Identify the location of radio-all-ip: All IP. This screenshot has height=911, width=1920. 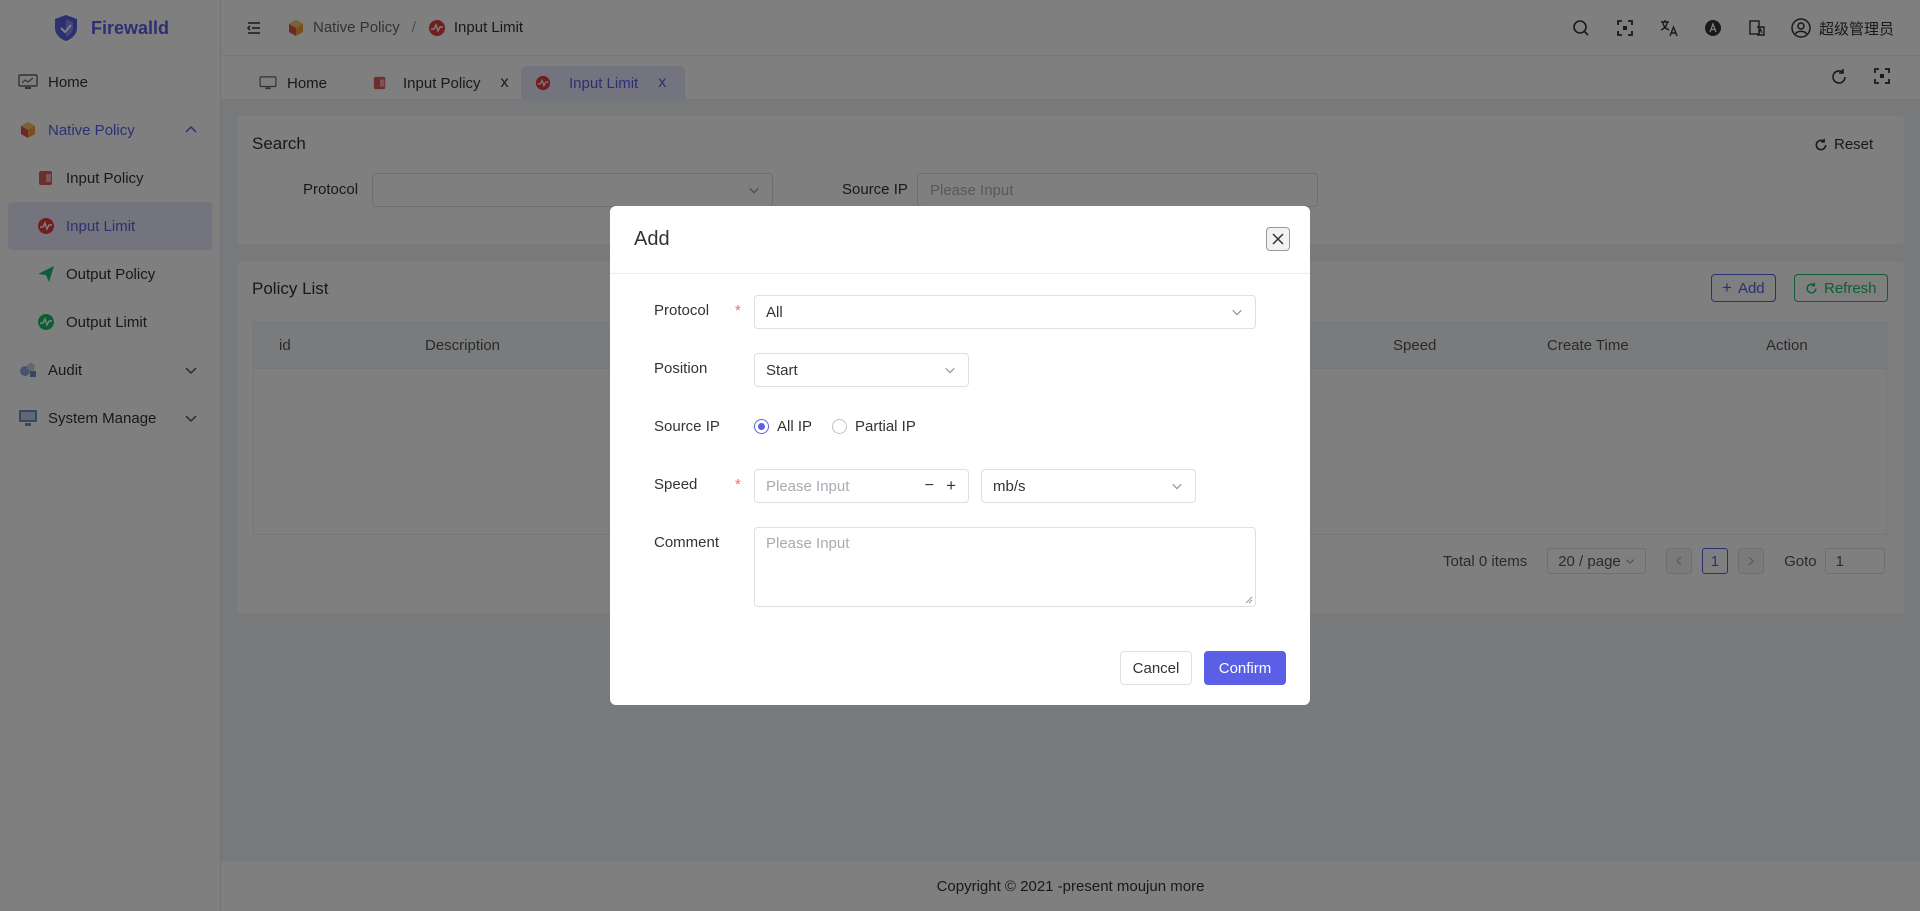
(783, 426).